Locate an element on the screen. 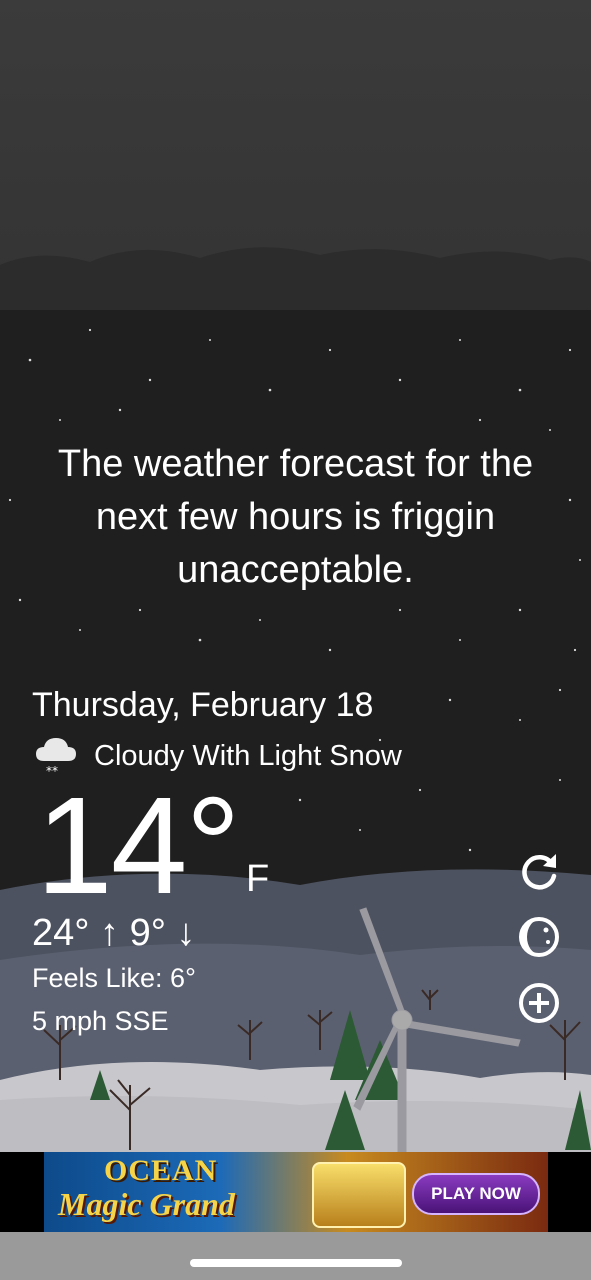 This screenshot has height=1280, width=591. high-low-temps: 24° ↑ 9° ↓ is located at coordinates (114, 933).